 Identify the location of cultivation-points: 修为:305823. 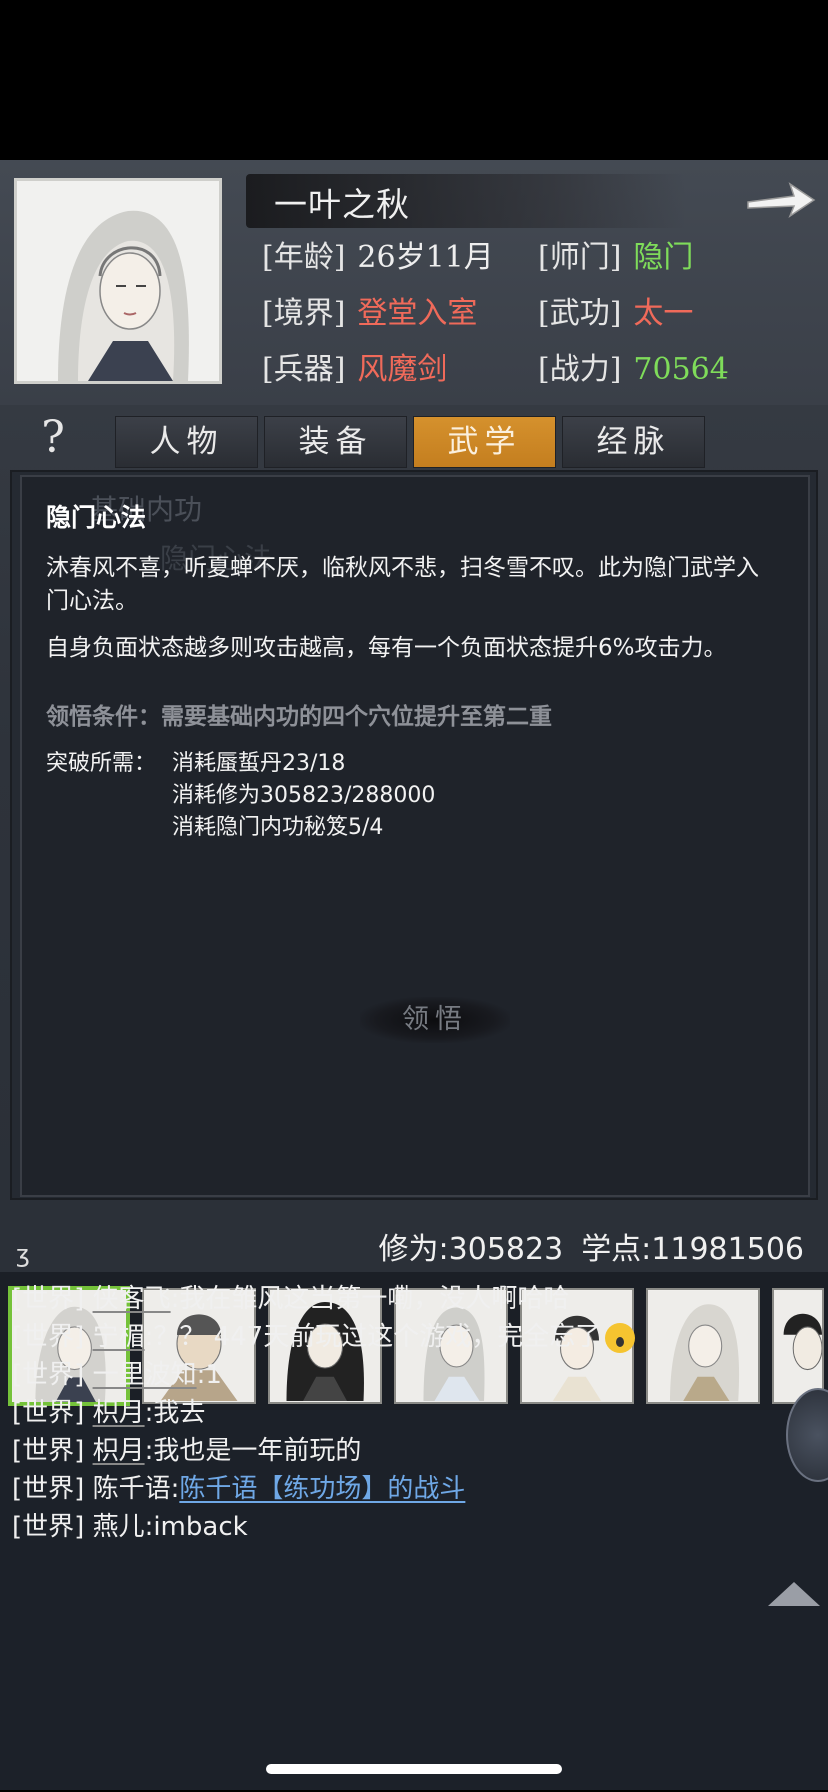
(471, 1249).